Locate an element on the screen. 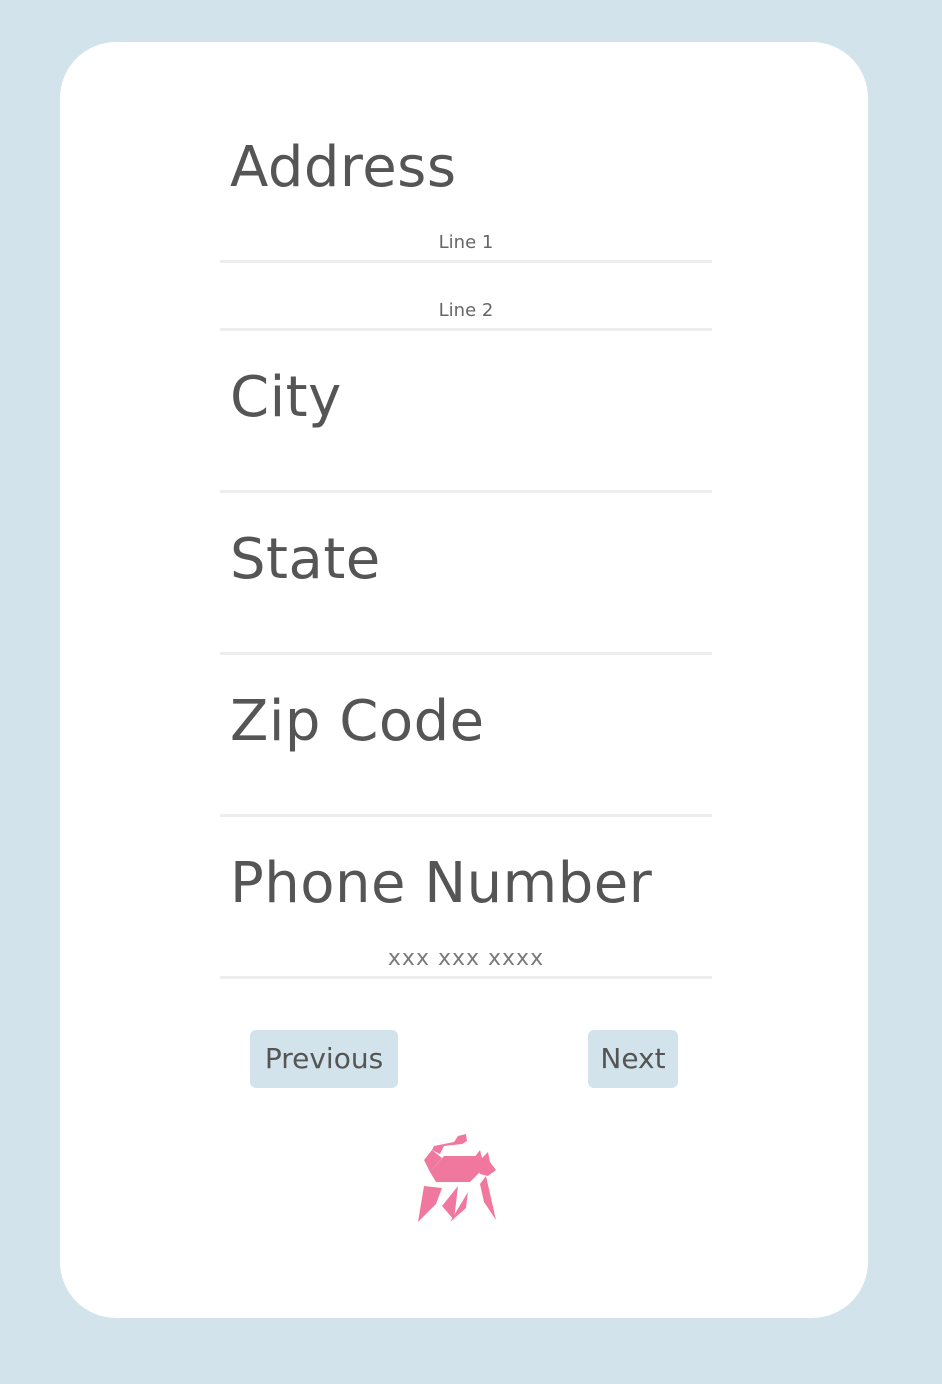 Image resolution: width=942 pixels, height=1384 pixels. zip-code-title: Zip Code is located at coordinates (357, 721).